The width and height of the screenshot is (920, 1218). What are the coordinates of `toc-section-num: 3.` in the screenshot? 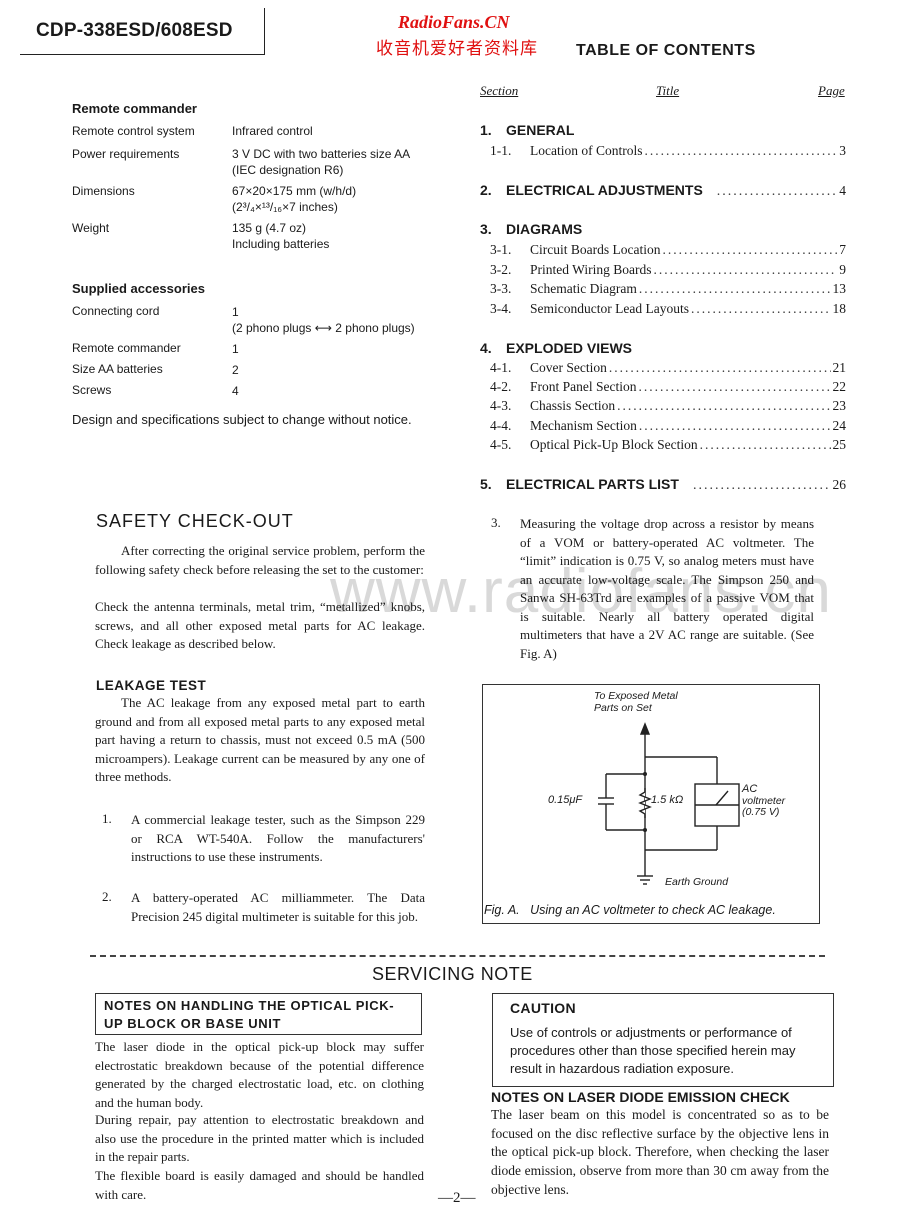 It's located at (486, 229).